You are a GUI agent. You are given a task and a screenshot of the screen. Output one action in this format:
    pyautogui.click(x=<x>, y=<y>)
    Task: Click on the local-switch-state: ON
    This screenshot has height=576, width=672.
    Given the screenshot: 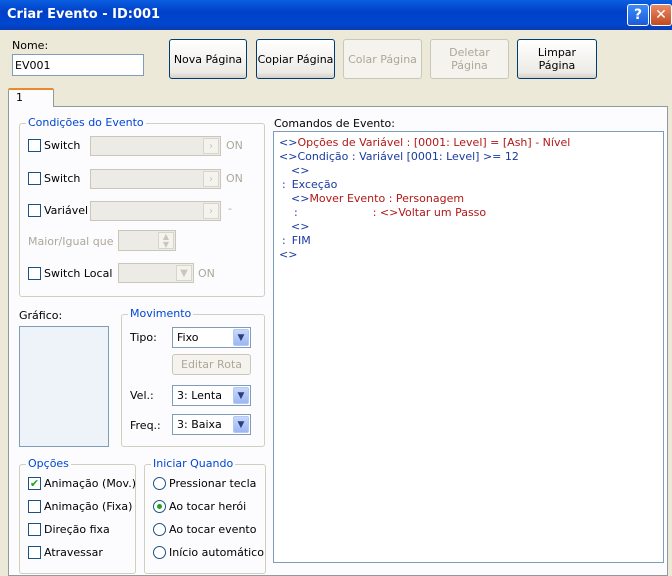 What is the action you would take?
    pyautogui.click(x=206, y=273)
    